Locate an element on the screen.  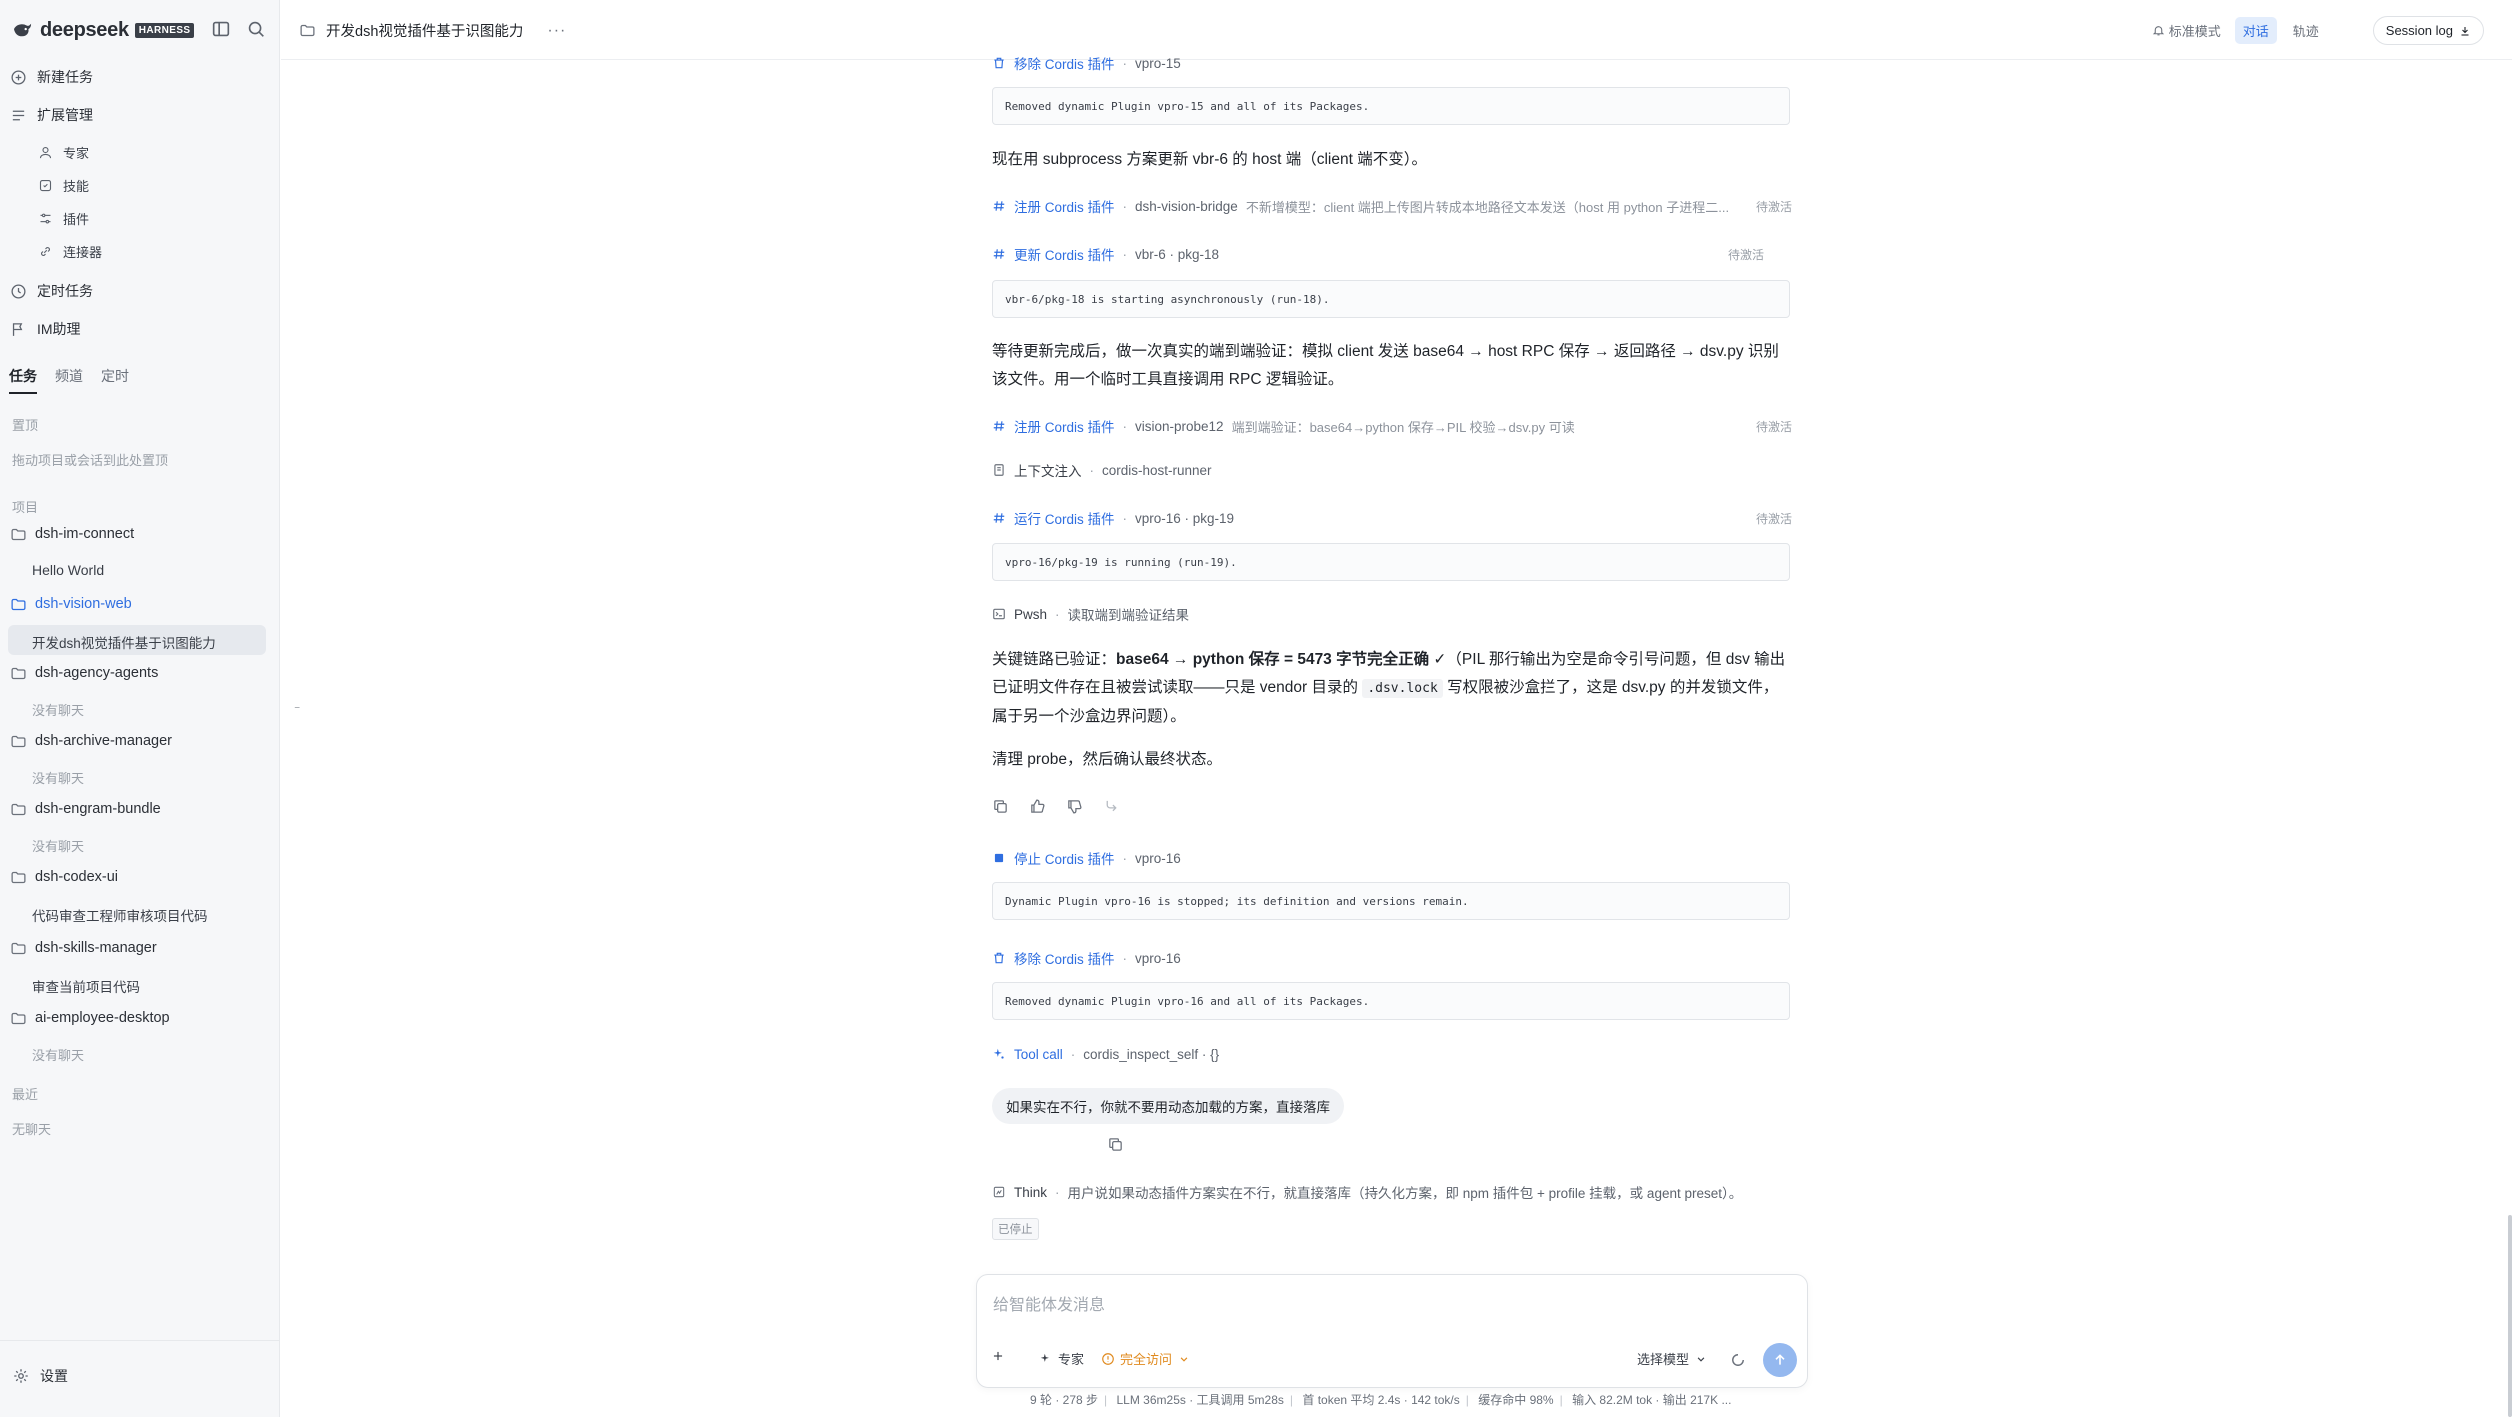
tool-arg: vpro-16 is located at coordinates (1158, 958).